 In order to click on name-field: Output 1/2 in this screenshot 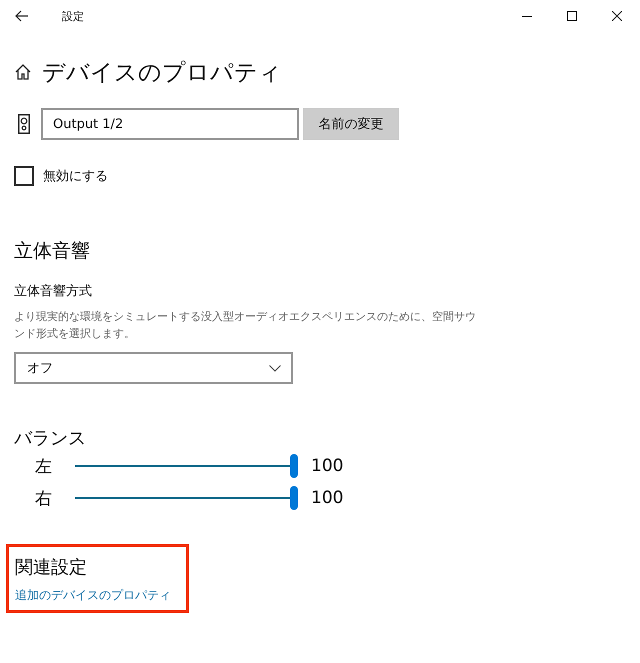, I will do `click(170, 124)`.